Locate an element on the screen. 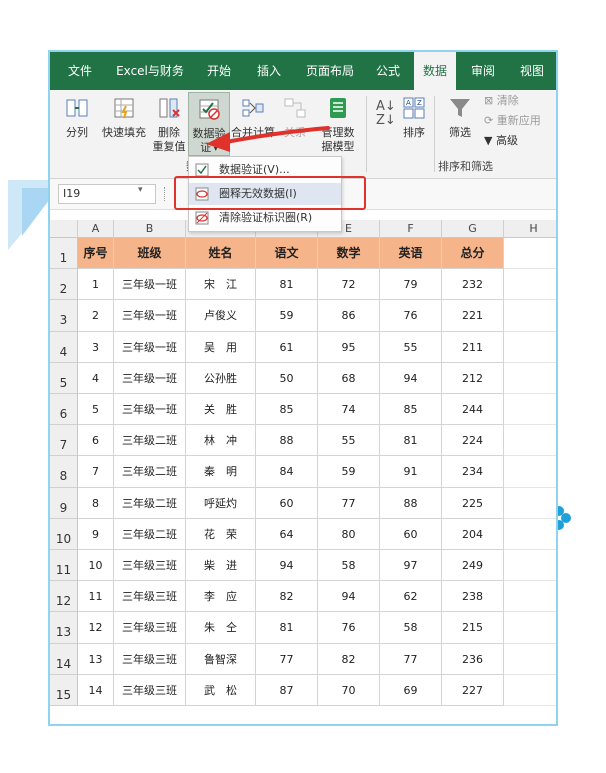 This screenshot has height=773, width=606. filter-button: 筛选 is located at coordinates (460, 118).